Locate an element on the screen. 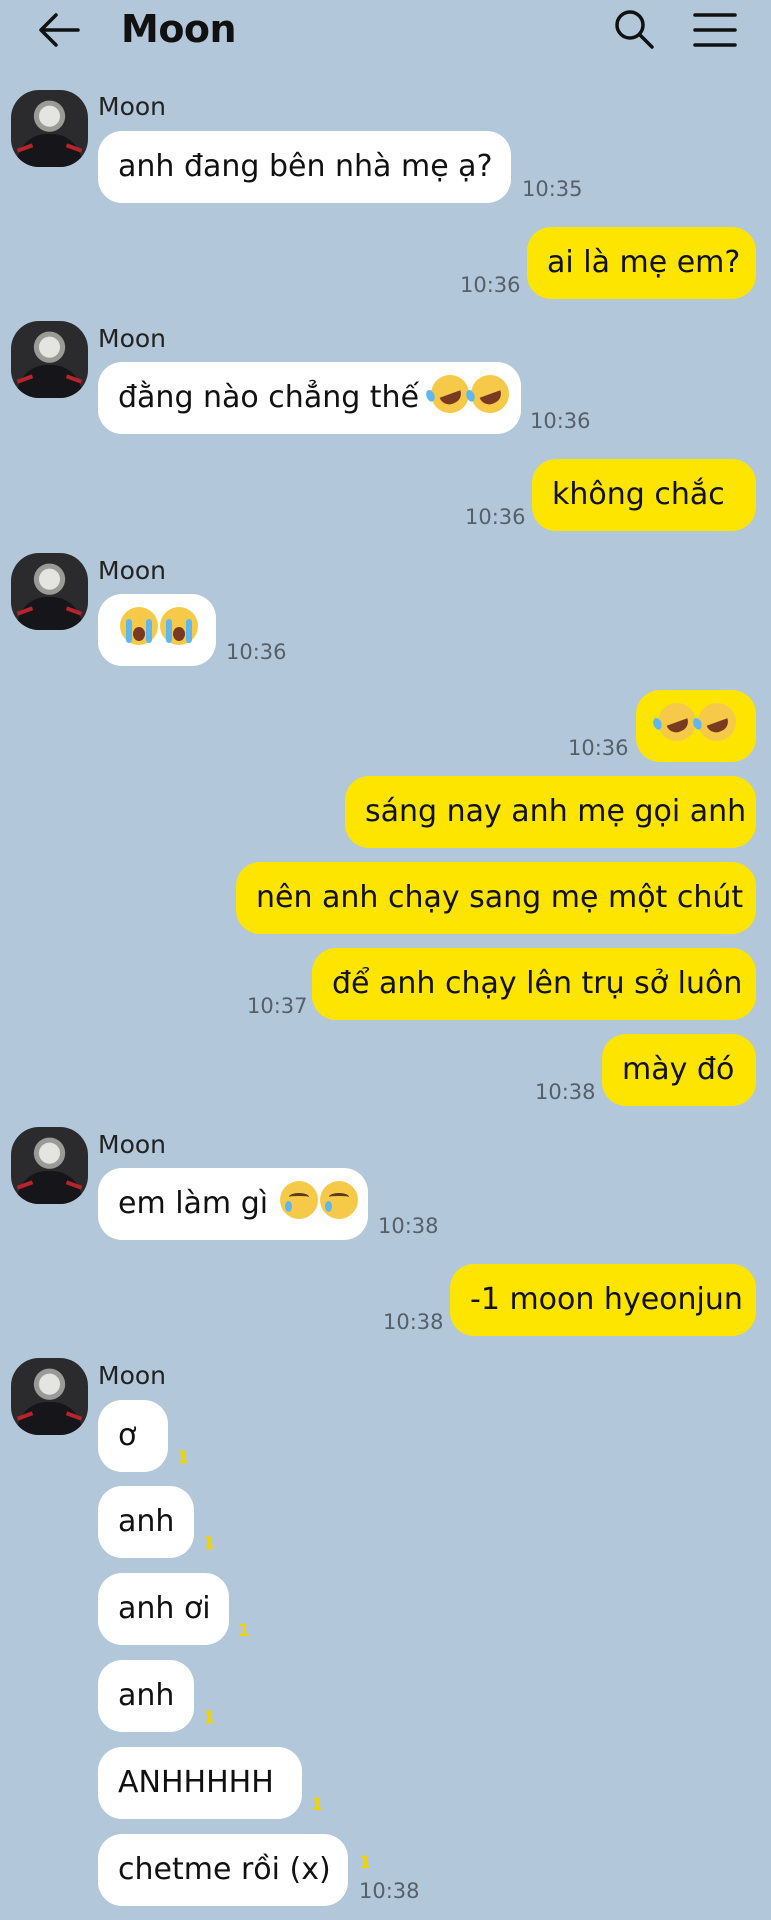 The image size is (771, 1920). message-text: mày đó is located at coordinates (678, 1069).